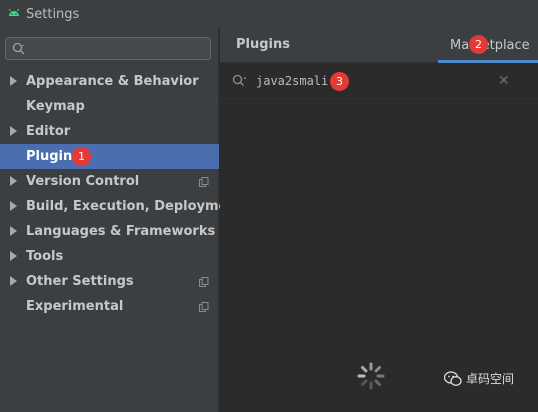 The image size is (538, 412). What do you see at coordinates (478, 44) in the screenshot?
I see `annotation-badge-2: 2` at bounding box center [478, 44].